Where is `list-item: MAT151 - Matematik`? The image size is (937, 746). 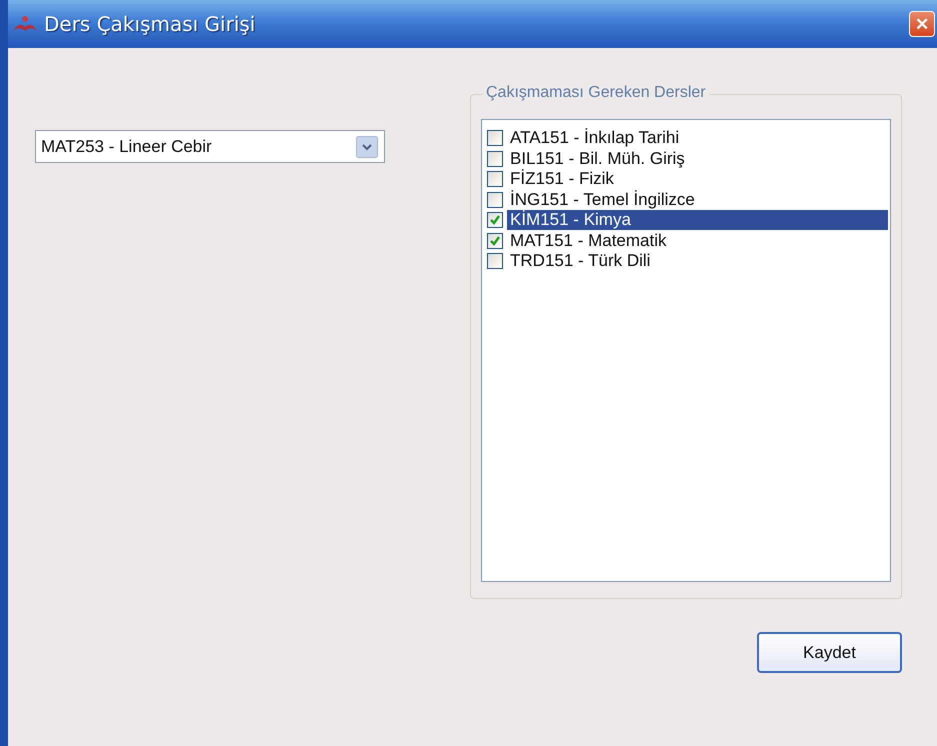
list-item: MAT151 - Matematik is located at coordinates (697, 240).